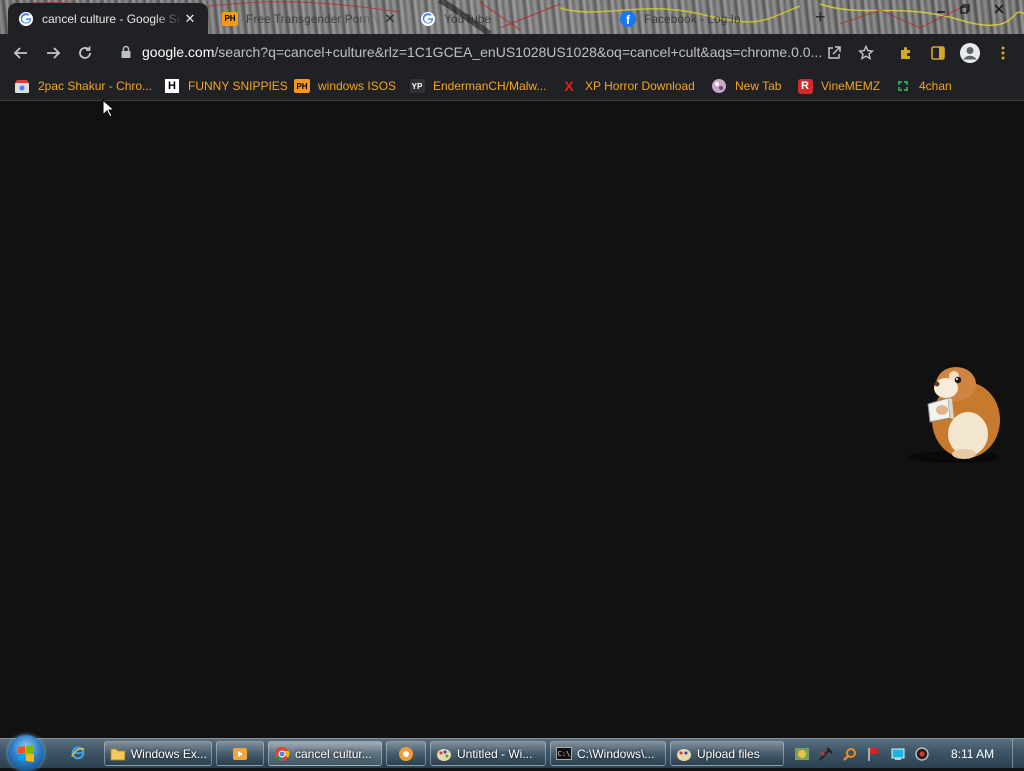  I want to click on side-panel-icon, so click(938, 53).